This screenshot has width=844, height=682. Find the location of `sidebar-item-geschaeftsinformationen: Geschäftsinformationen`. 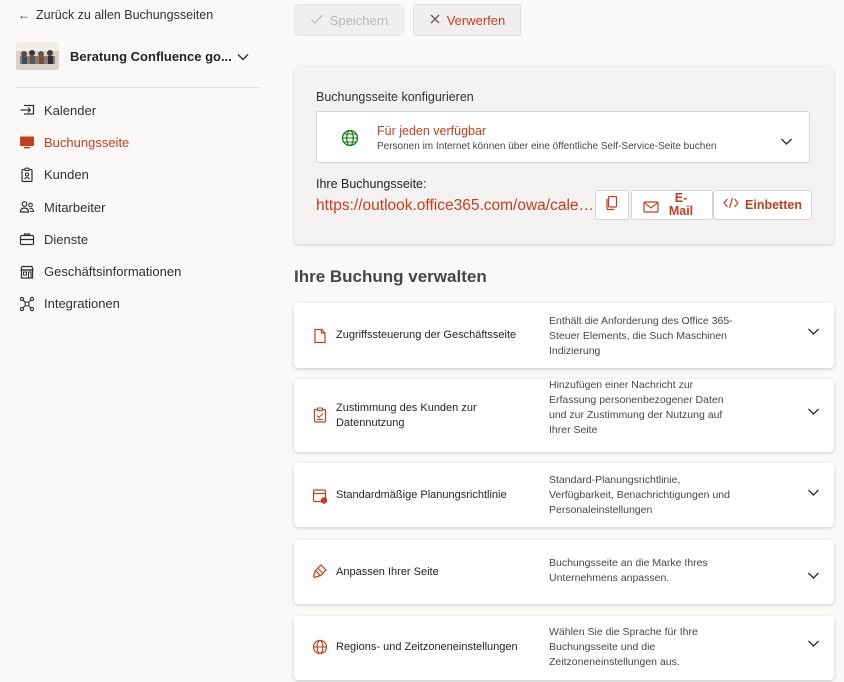

sidebar-item-geschaeftsinformationen: Geschäftsinformationen is located at coordinates (99, 271).